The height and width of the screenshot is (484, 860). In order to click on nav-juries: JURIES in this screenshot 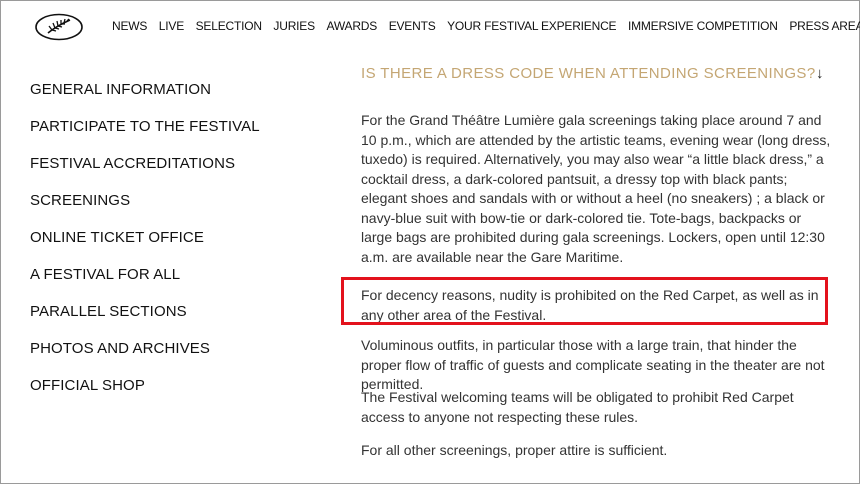, I will do `click(294, 26)`.